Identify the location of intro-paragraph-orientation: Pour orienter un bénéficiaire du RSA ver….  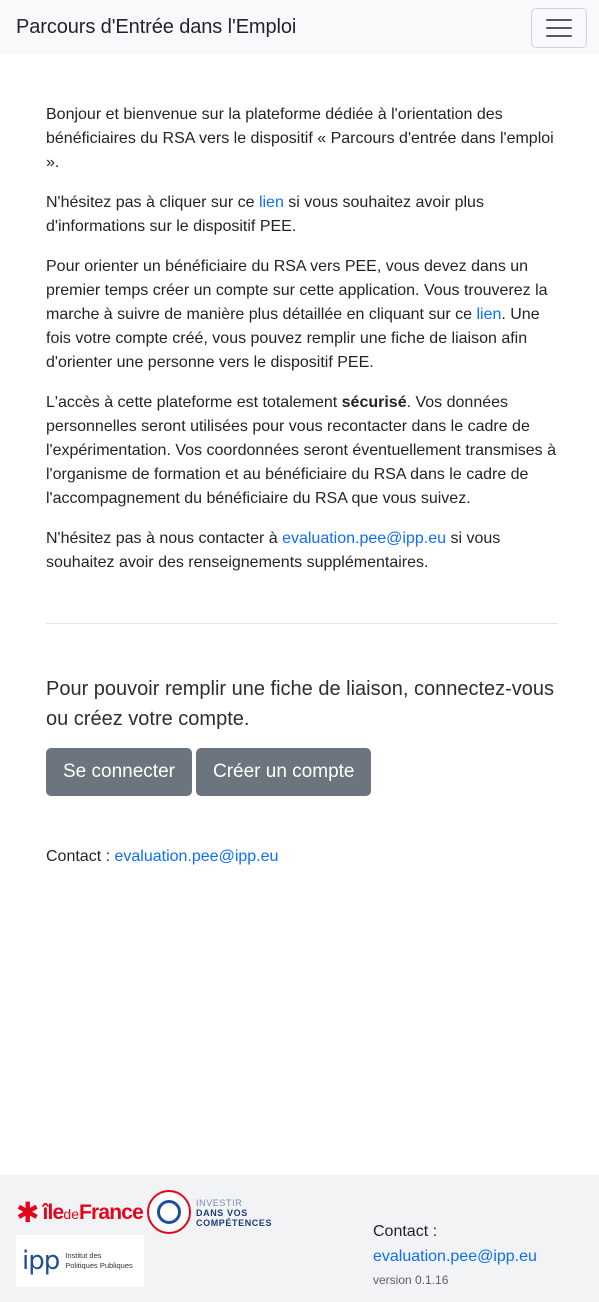
(297, 314).